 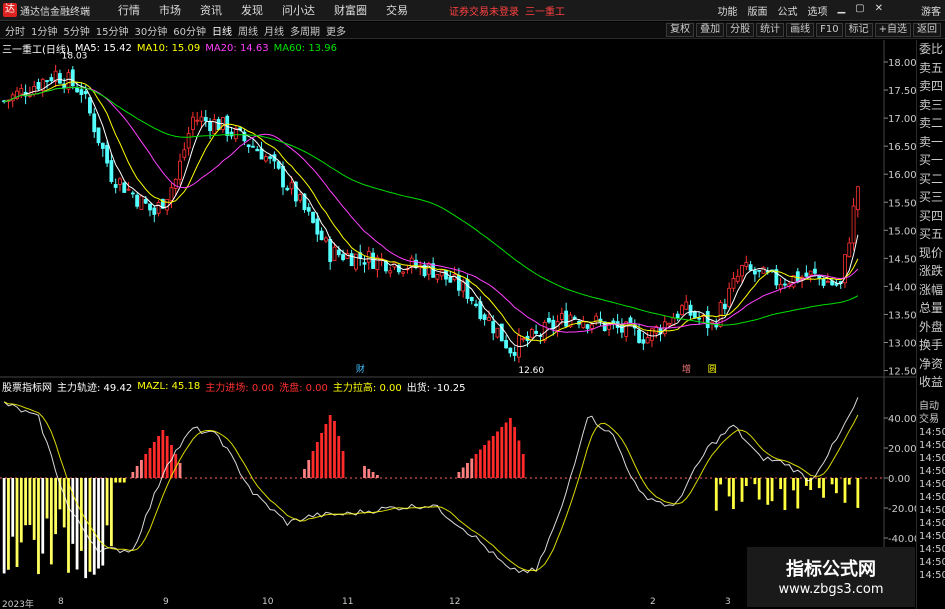 I want to click on date-label: 12, so click(x=455, y=602).